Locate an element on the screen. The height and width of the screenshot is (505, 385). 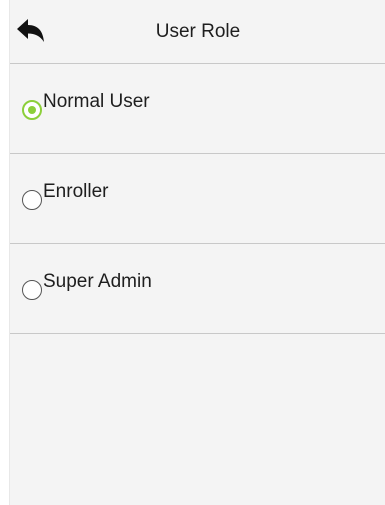
radio-dot is located at coordinates (32, 110).